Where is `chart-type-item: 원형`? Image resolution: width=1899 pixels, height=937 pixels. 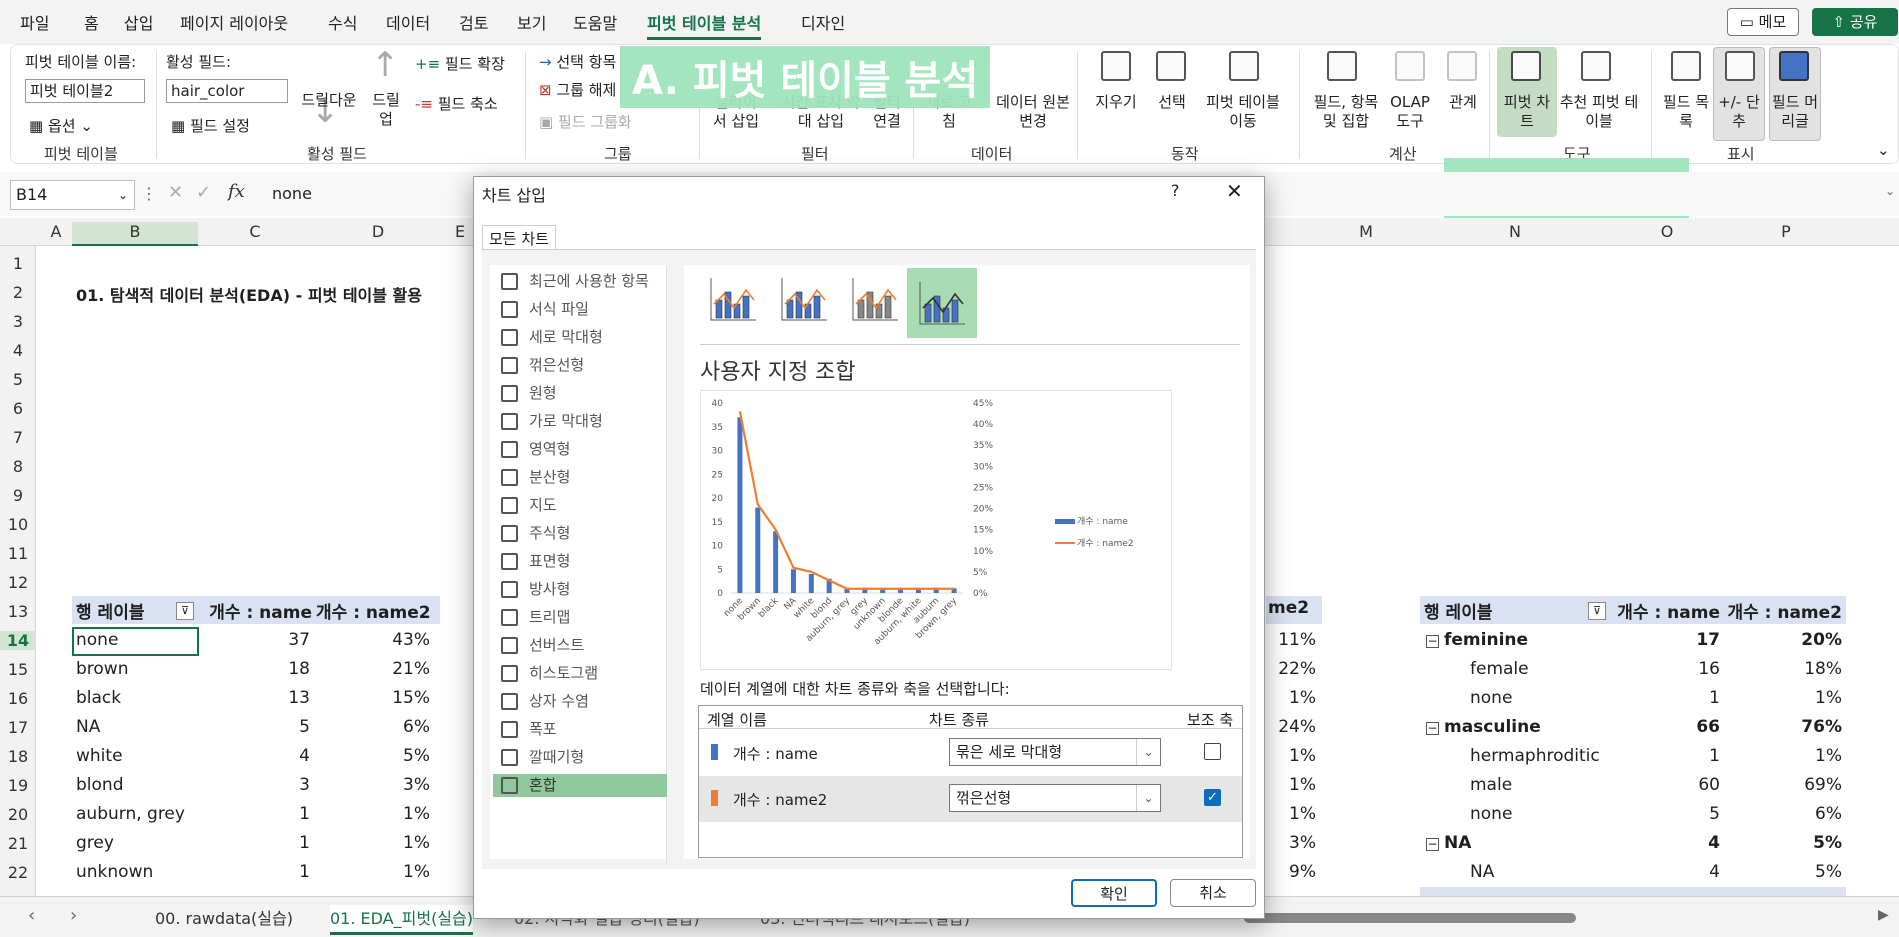 chart-type-item: 원형 is located at coordinates (580, 393).